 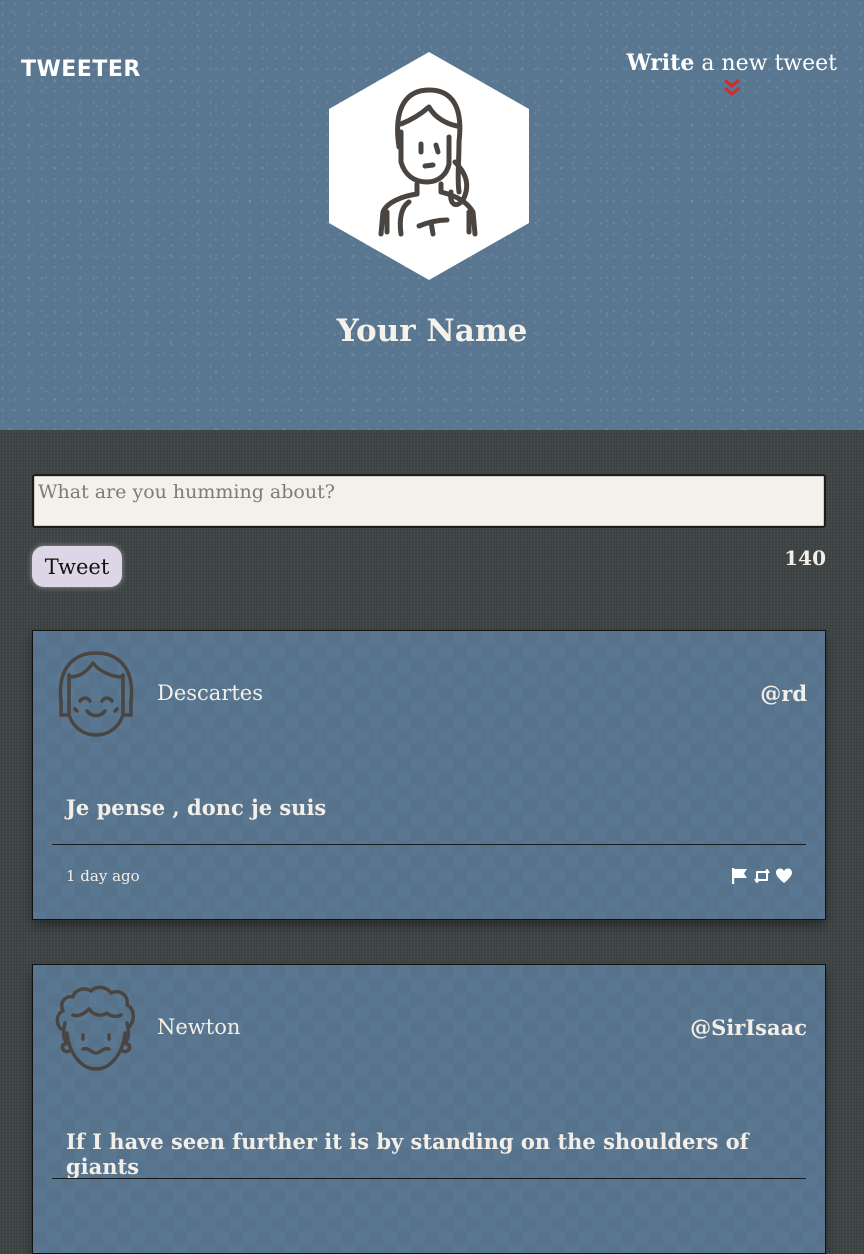 I want to click on woman-avatar-icon, so click(x=429, y=166).